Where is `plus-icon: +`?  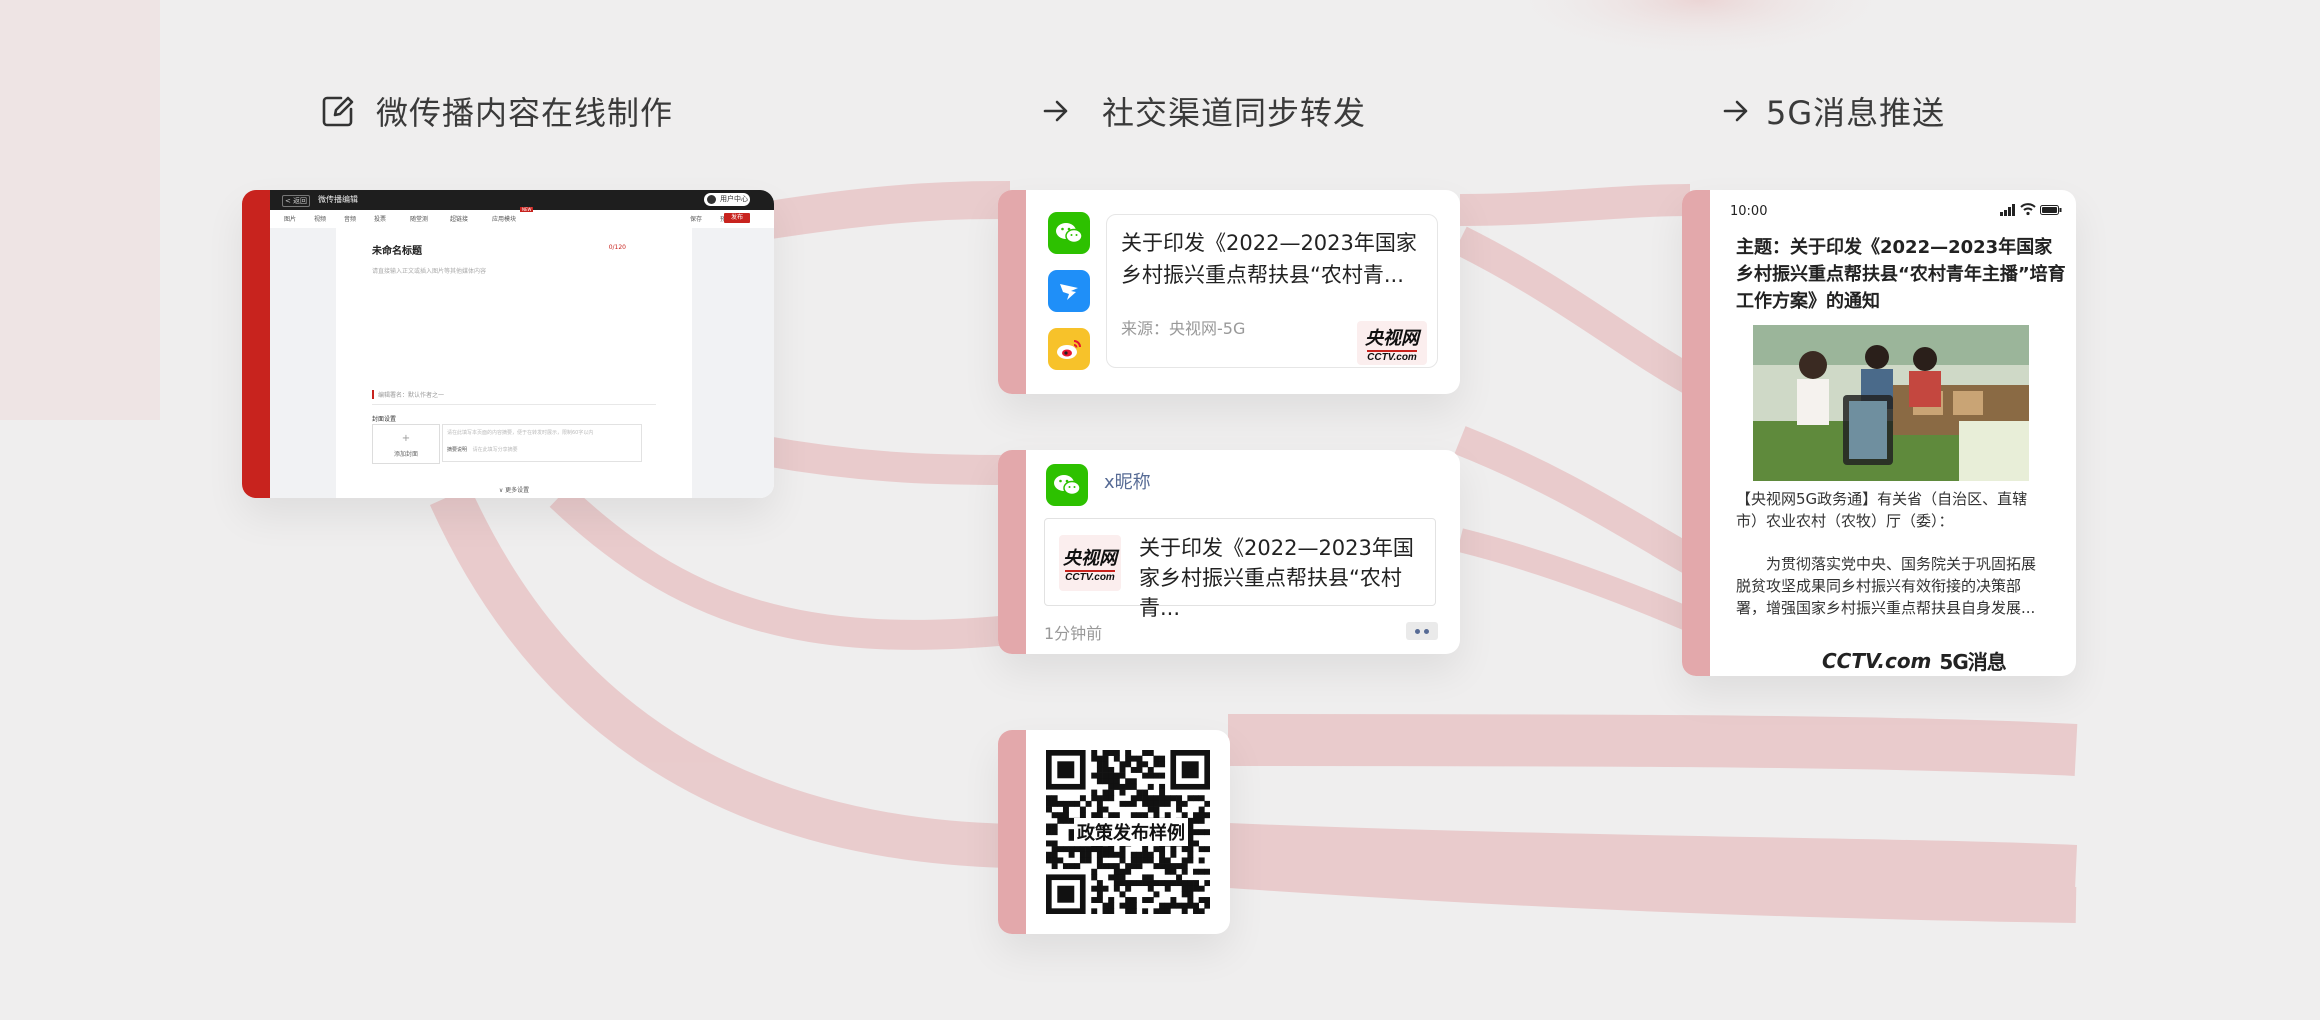 plus-icon: + is located at coordinates (406, 438).